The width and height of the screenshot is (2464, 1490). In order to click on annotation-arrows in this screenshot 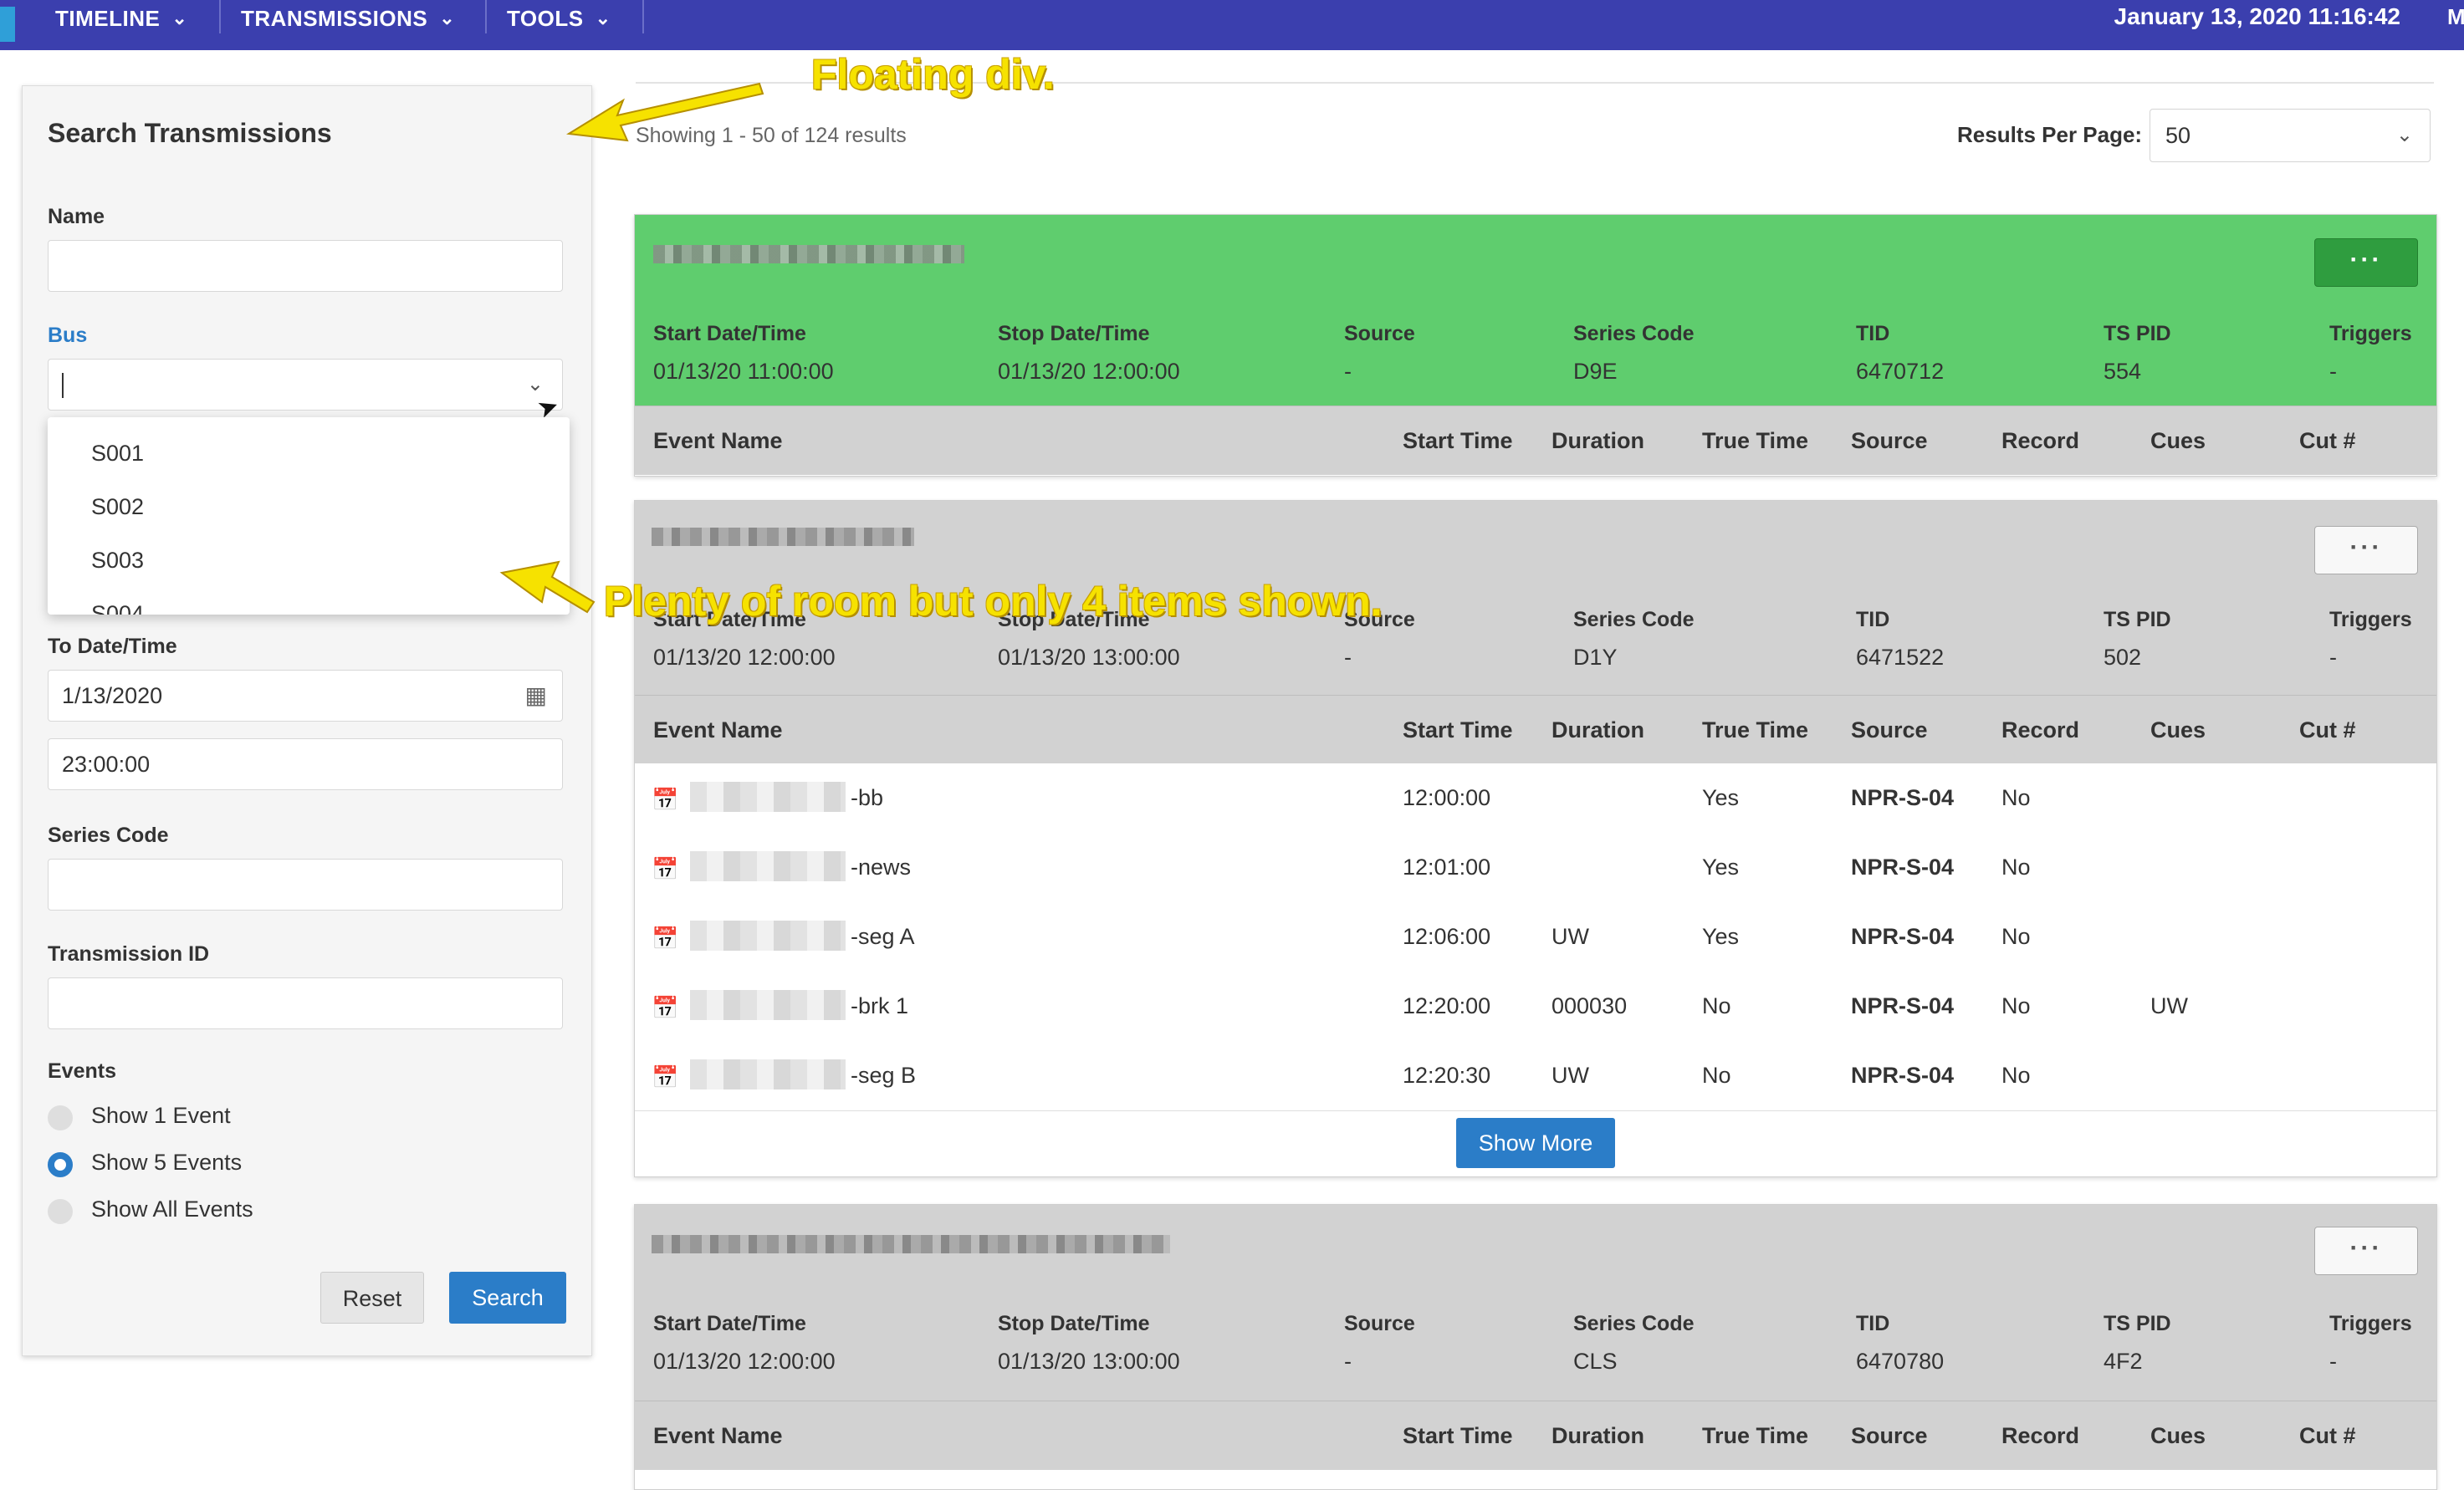, I will do `click(631, 348)`.